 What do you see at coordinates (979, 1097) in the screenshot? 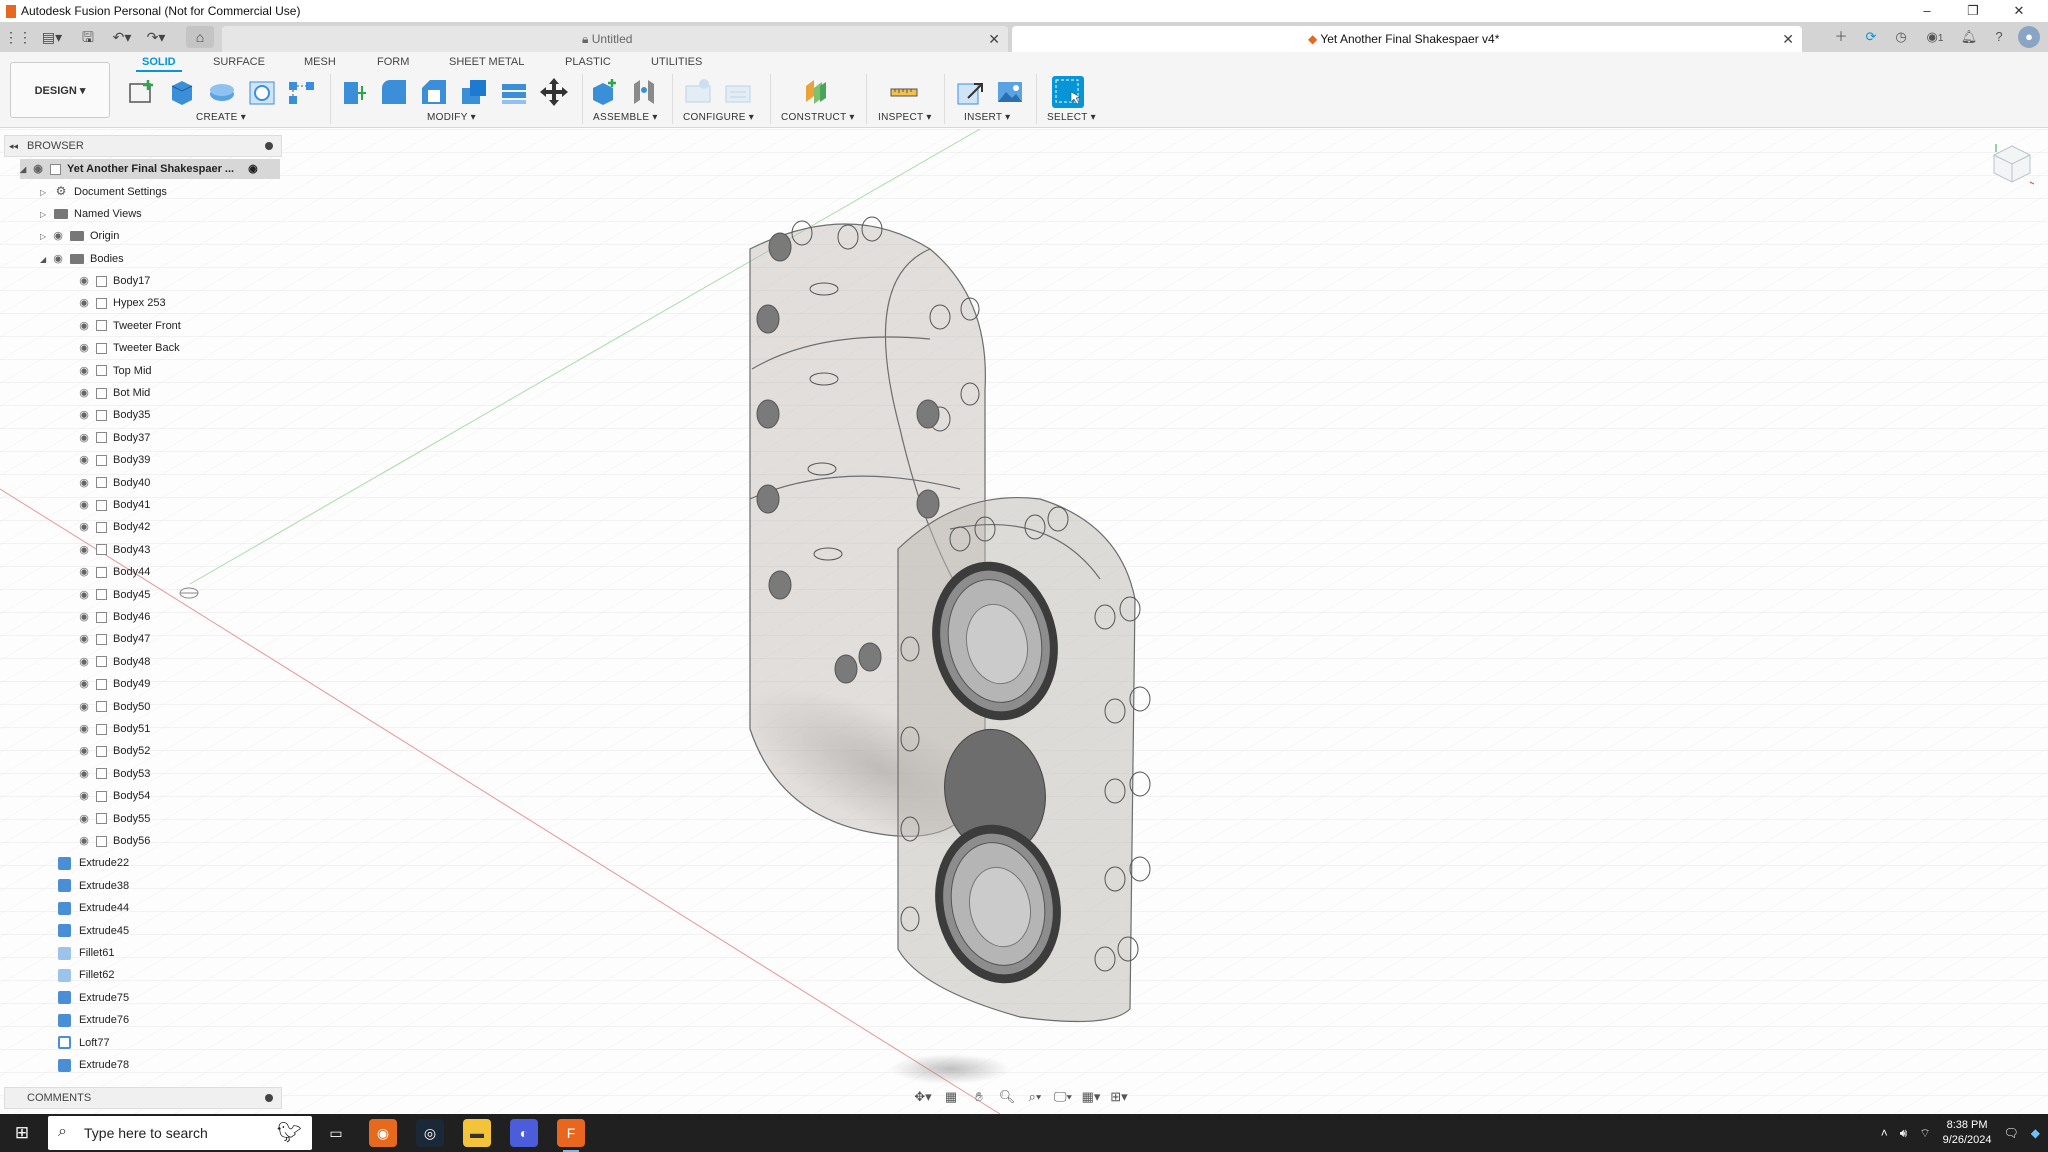
I see `pan-icon: ✋︎` at bounding box center [979, 1097].